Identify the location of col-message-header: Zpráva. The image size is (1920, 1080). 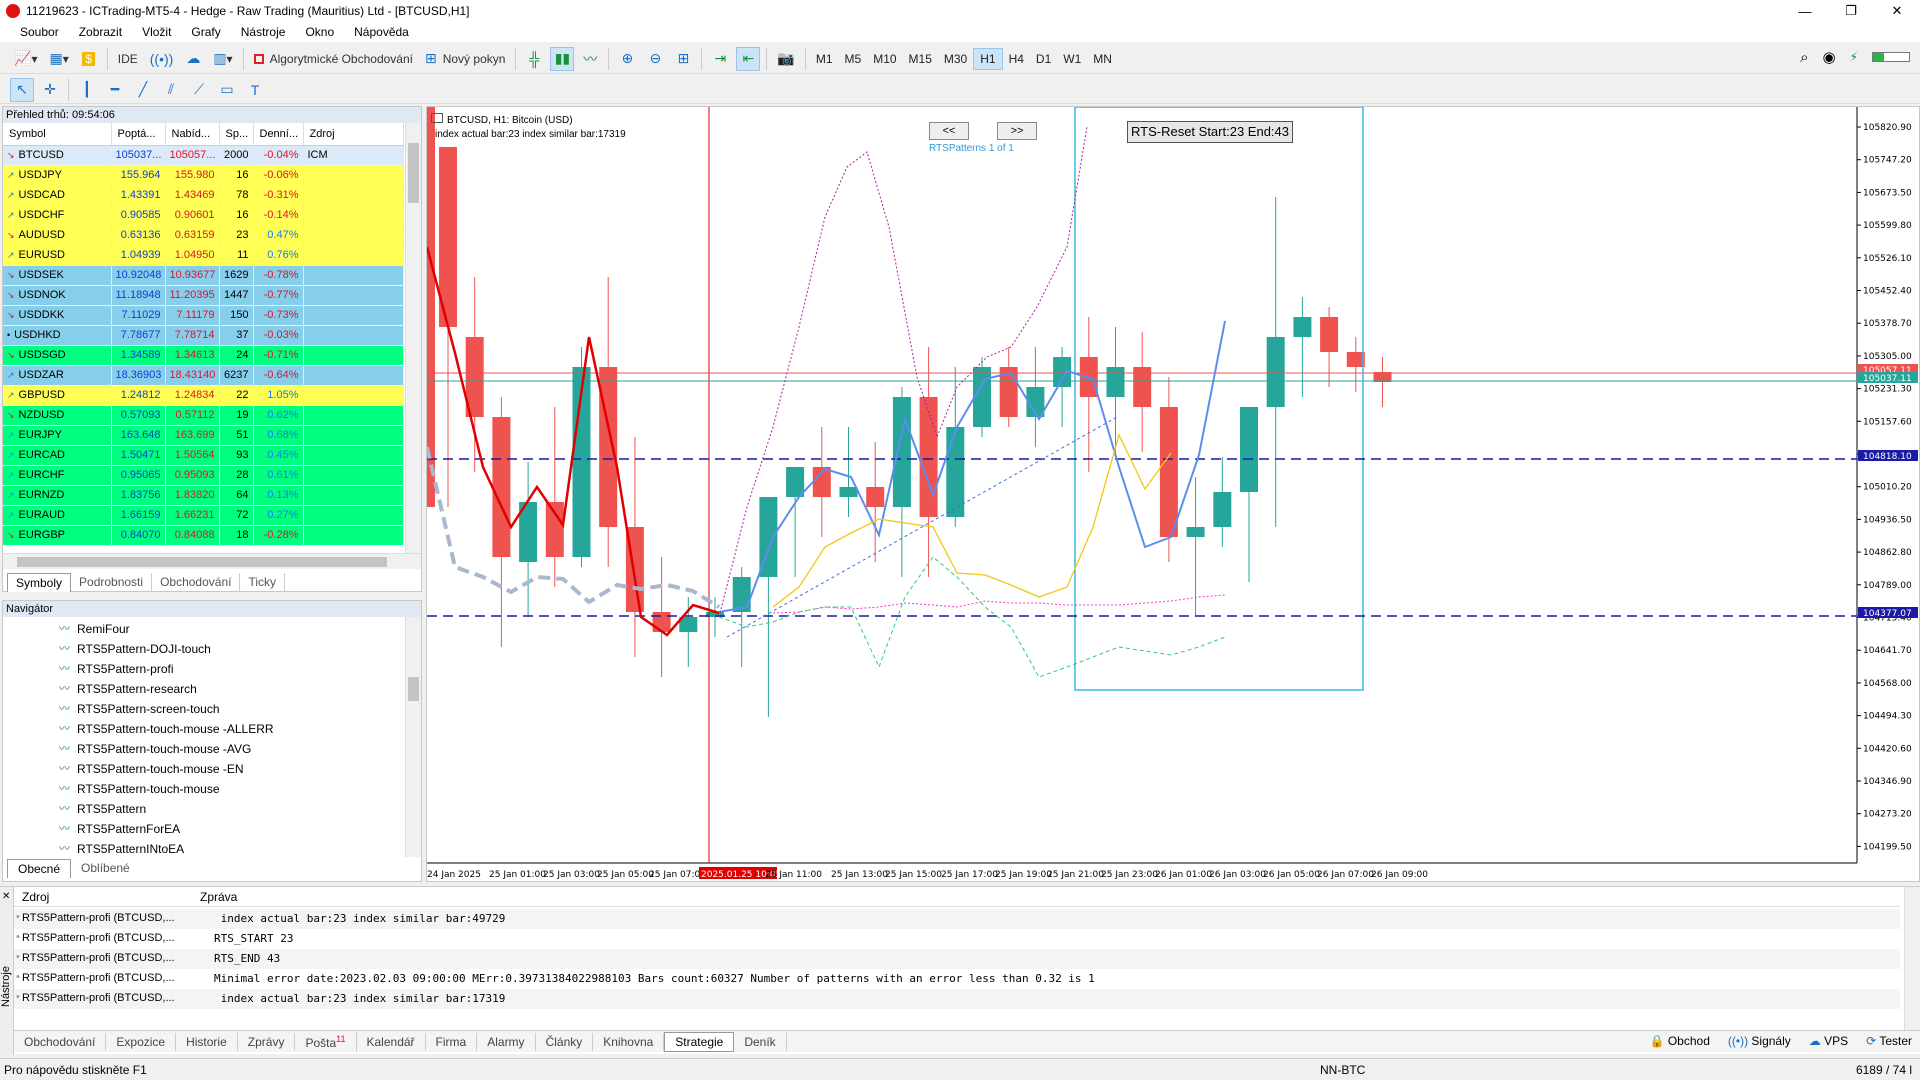
(218, 897).